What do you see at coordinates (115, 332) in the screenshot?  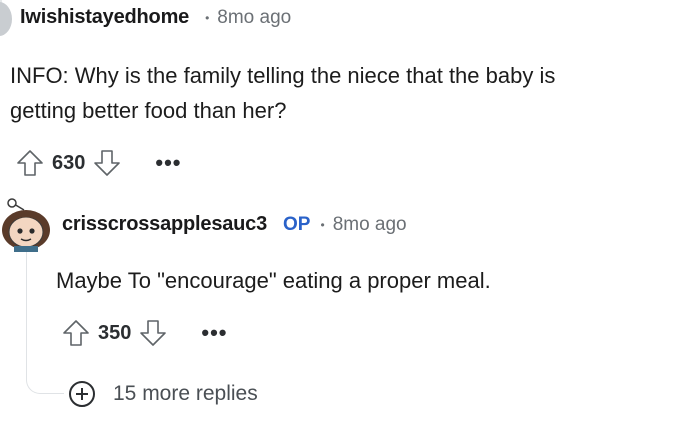 I see `score: 350` at bounding box center [115, 332].